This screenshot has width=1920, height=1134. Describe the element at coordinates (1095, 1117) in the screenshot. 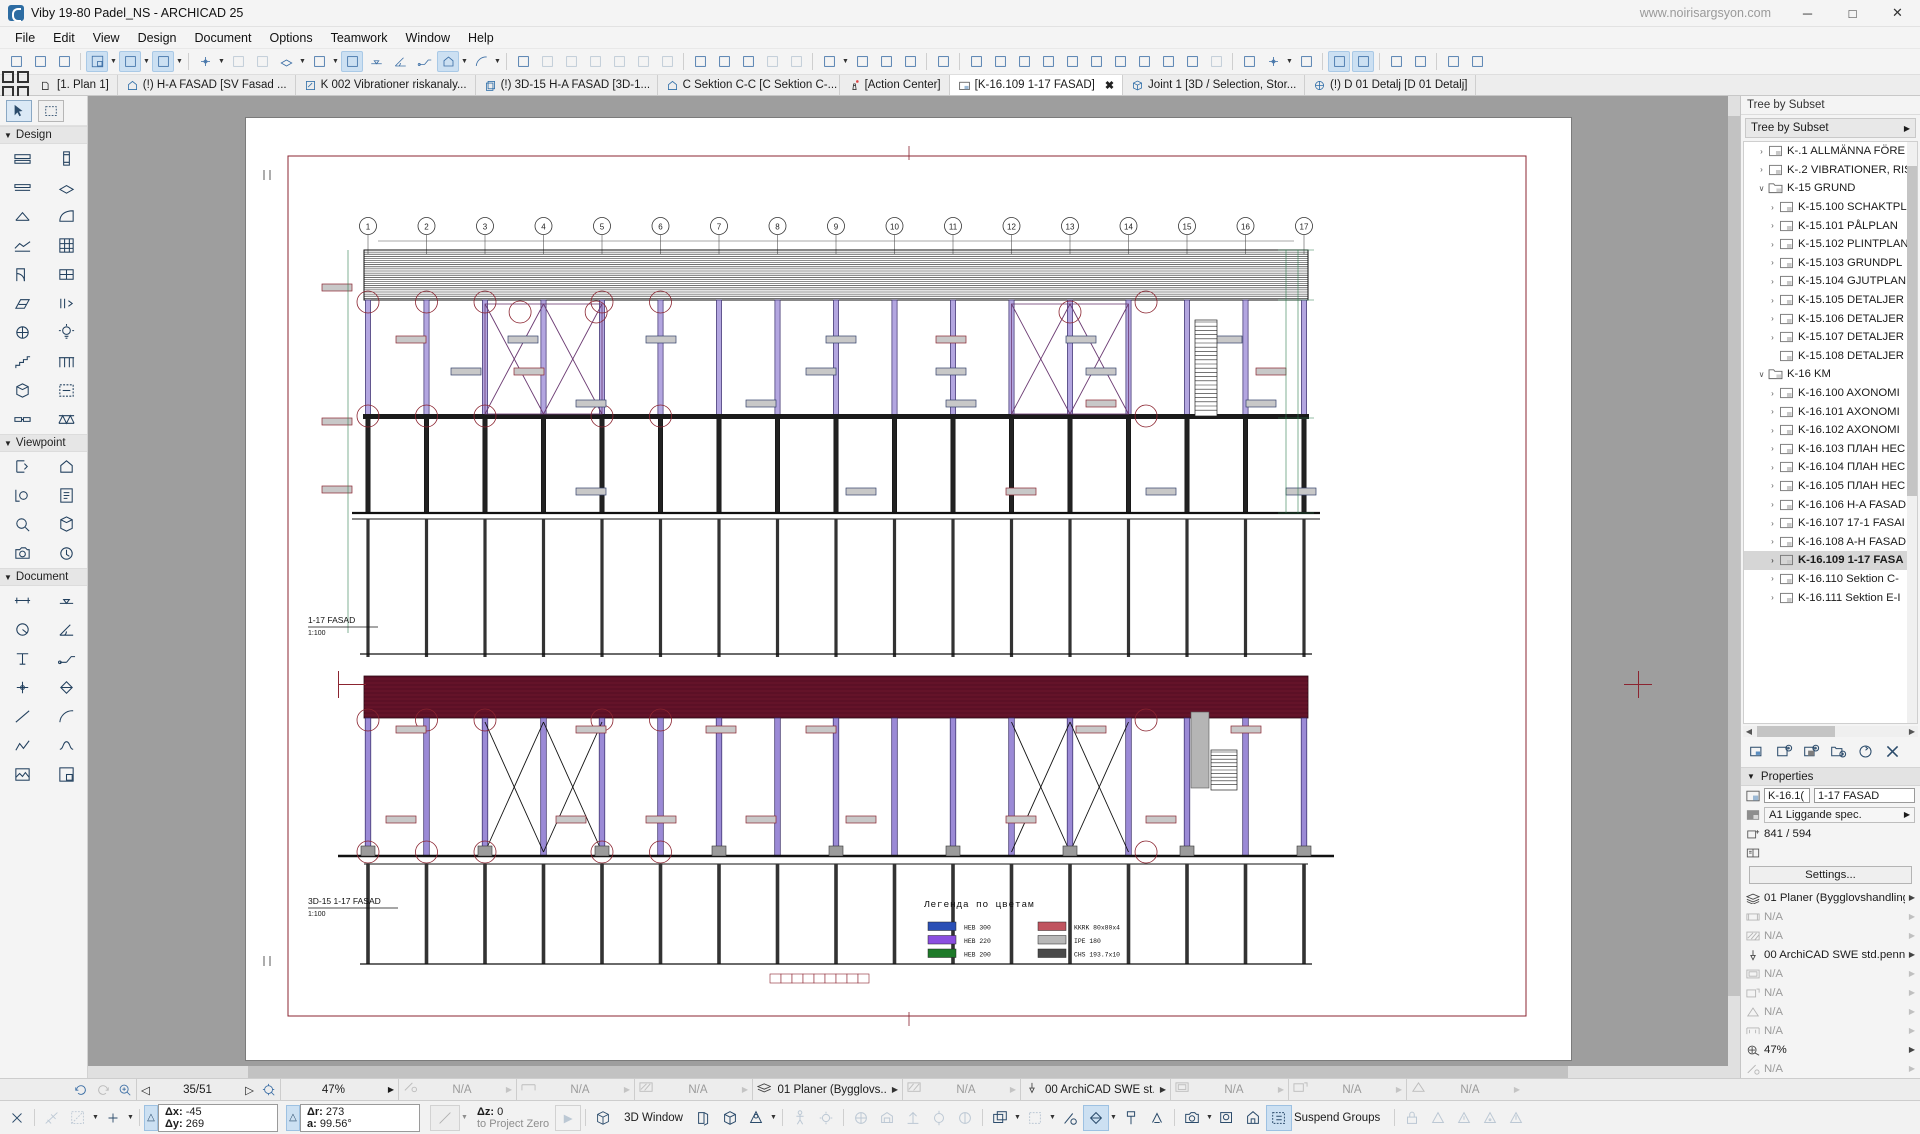

I see `3d-view-mode-icon` at that location.